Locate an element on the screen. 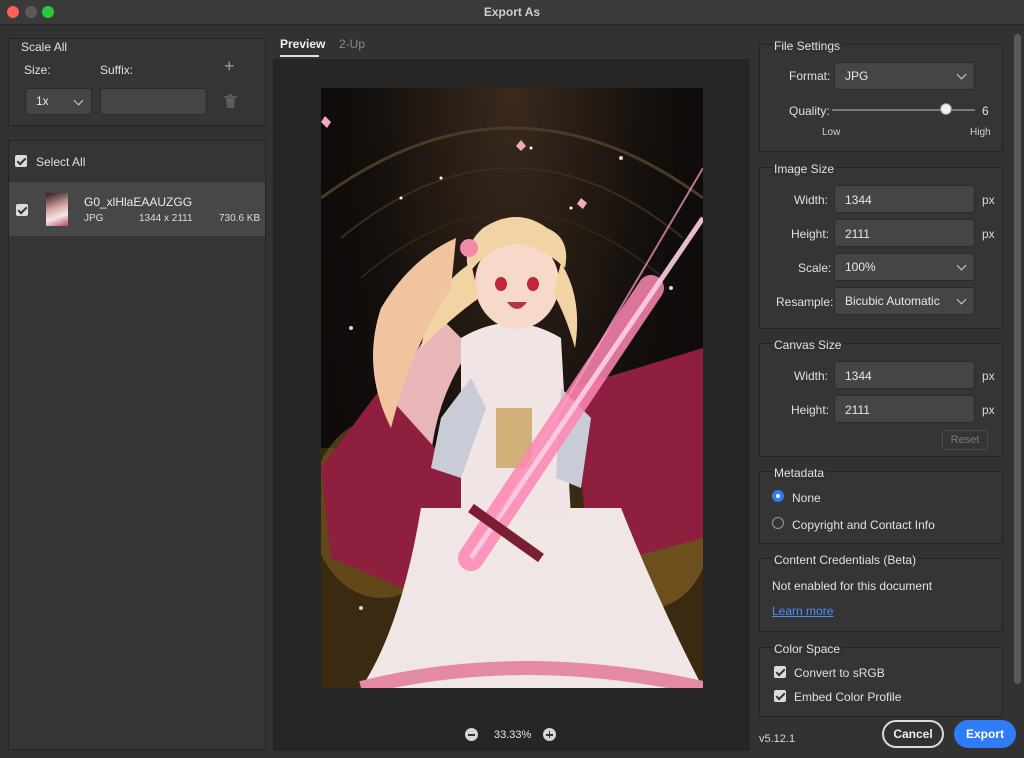 Image resolution: width=1024 pixels, height=758 pixels. file-thumbnail is located at coordinates (57, 209).